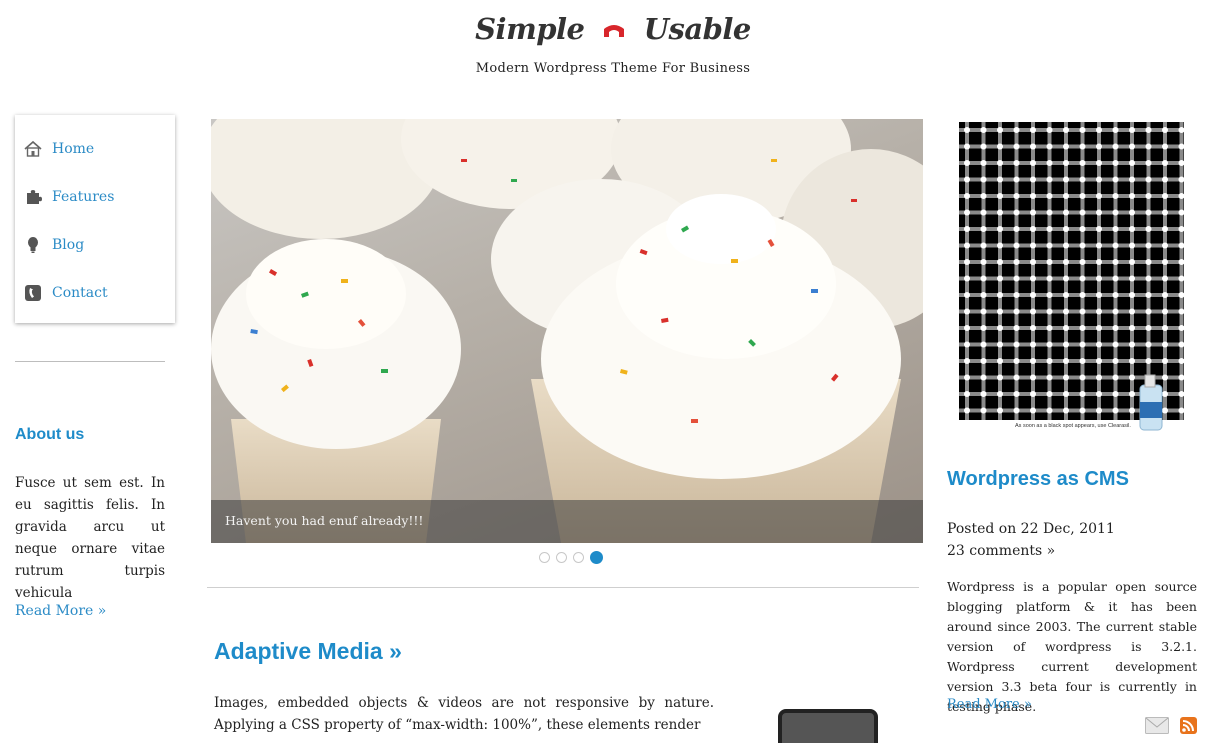 This screenshot has height=743, width=1209. What do you see at coordinates (50, 434) in the screenshot?
I see `about-title: About us` at bounding box center [50, 434].